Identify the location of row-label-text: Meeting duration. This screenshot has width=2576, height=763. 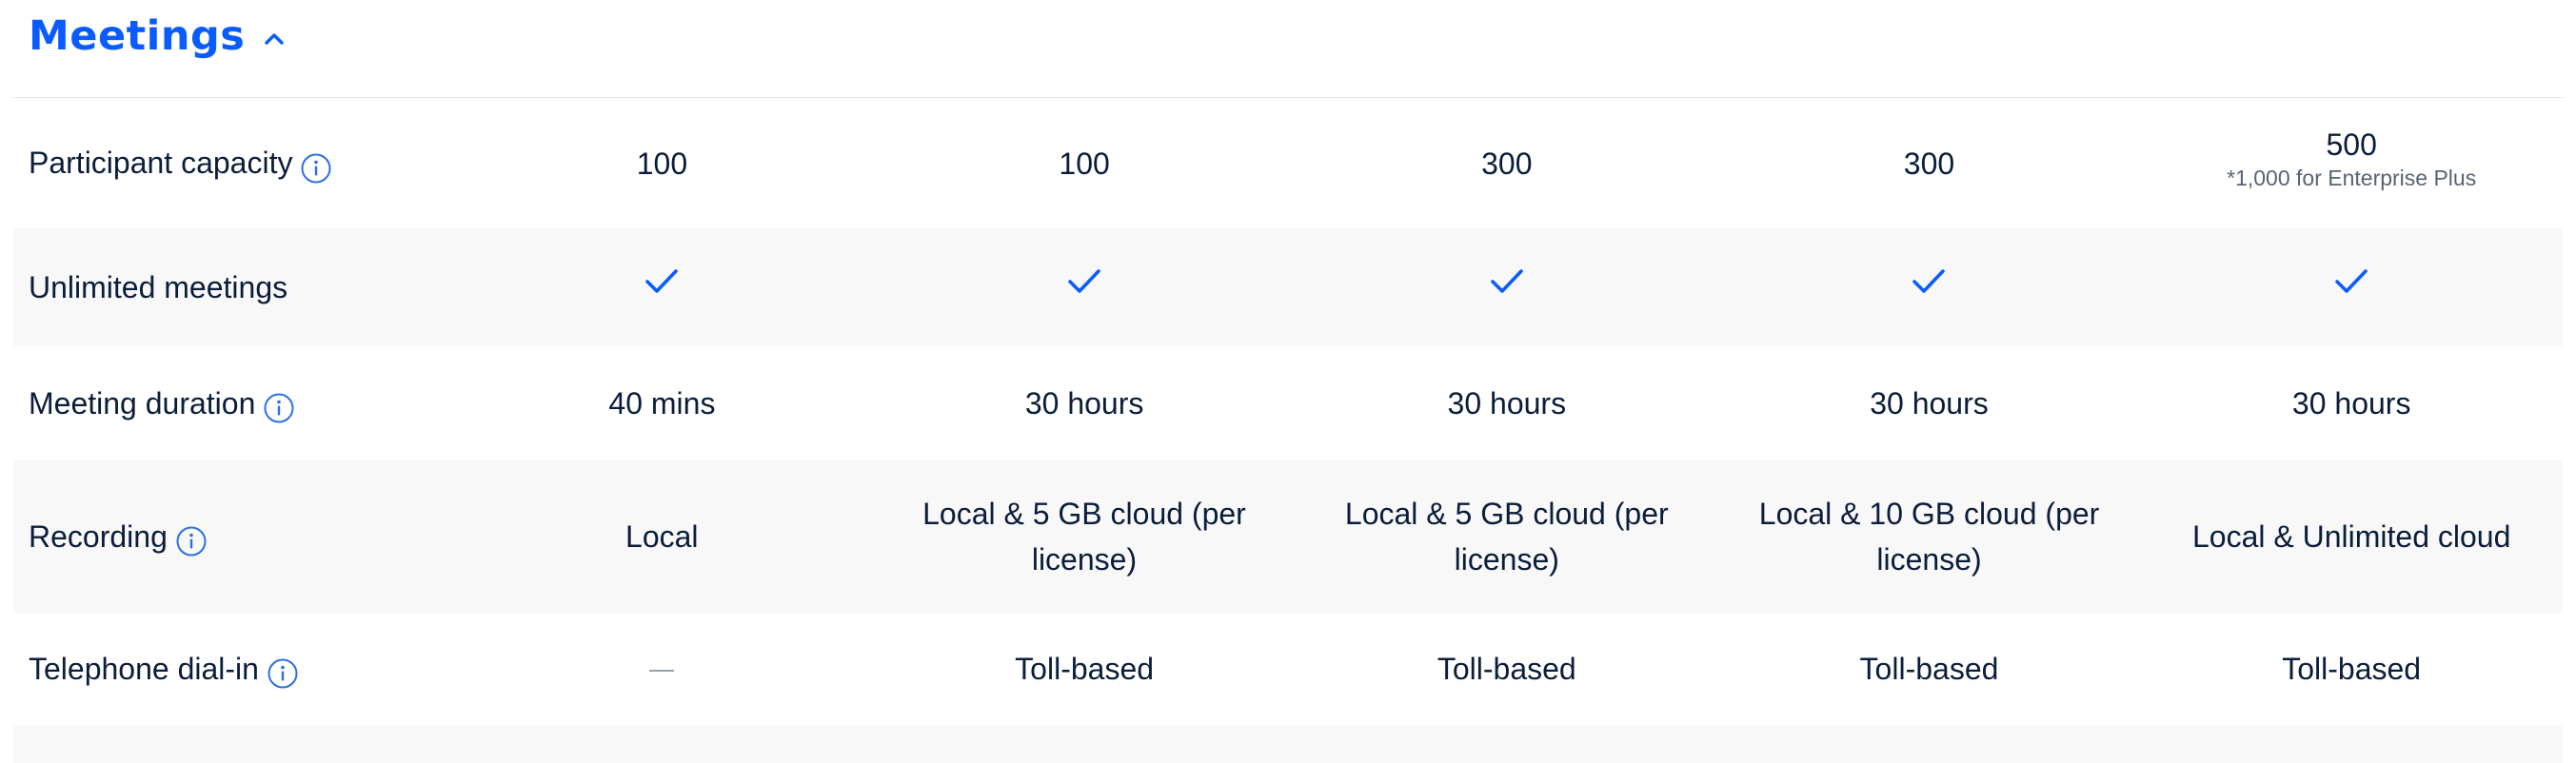
(142, 403).